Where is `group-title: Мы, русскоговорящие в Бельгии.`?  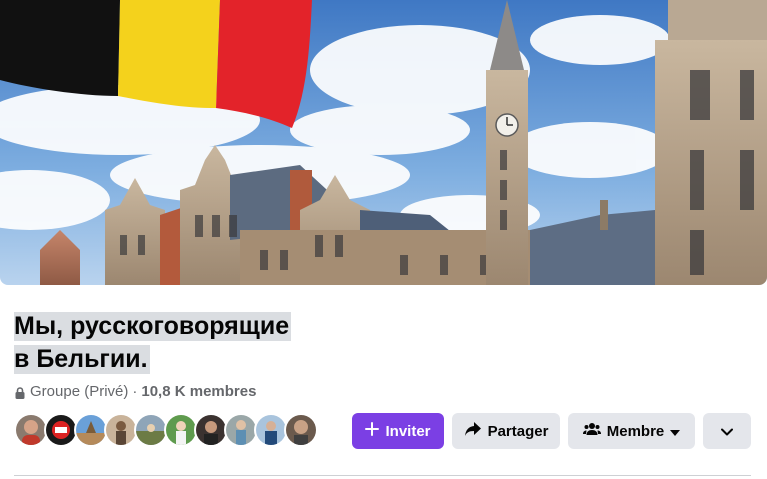 group-title: Мы, русскоговорящие в Бельгии. is located at coordinates (184, 343).